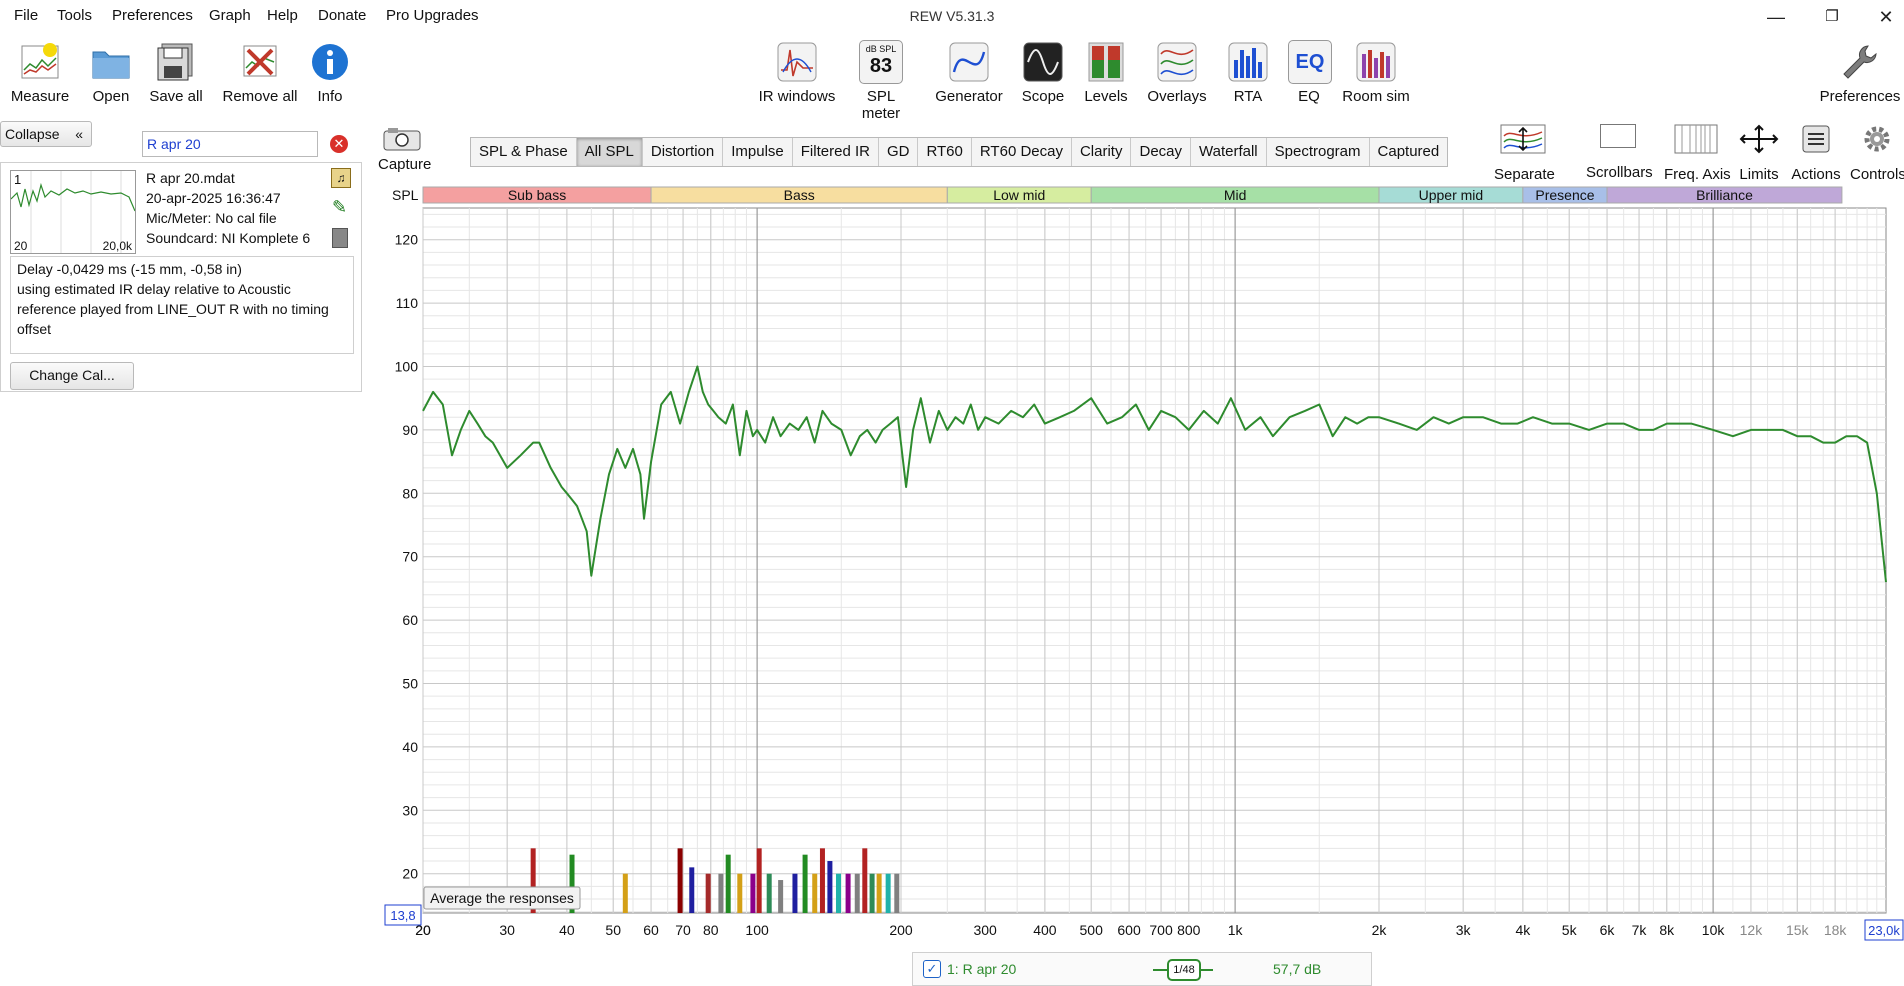 Image resolution: width=1904 pixels, height=986 pixels. Describe the element at coordinates (1464, 930) in the screenshot. I see `x-tick-label: 3k` at that location.